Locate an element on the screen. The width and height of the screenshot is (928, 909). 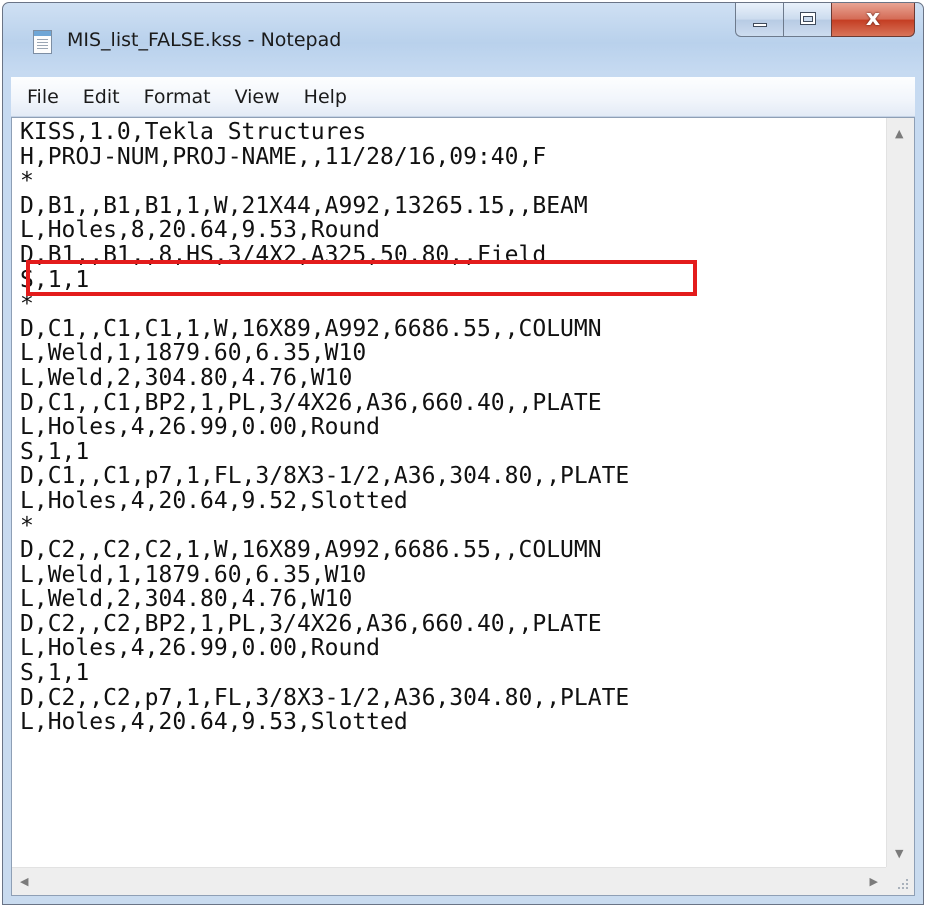
vertical-scrollbar: ▲ ▼ is located at coordinates (900, 492).